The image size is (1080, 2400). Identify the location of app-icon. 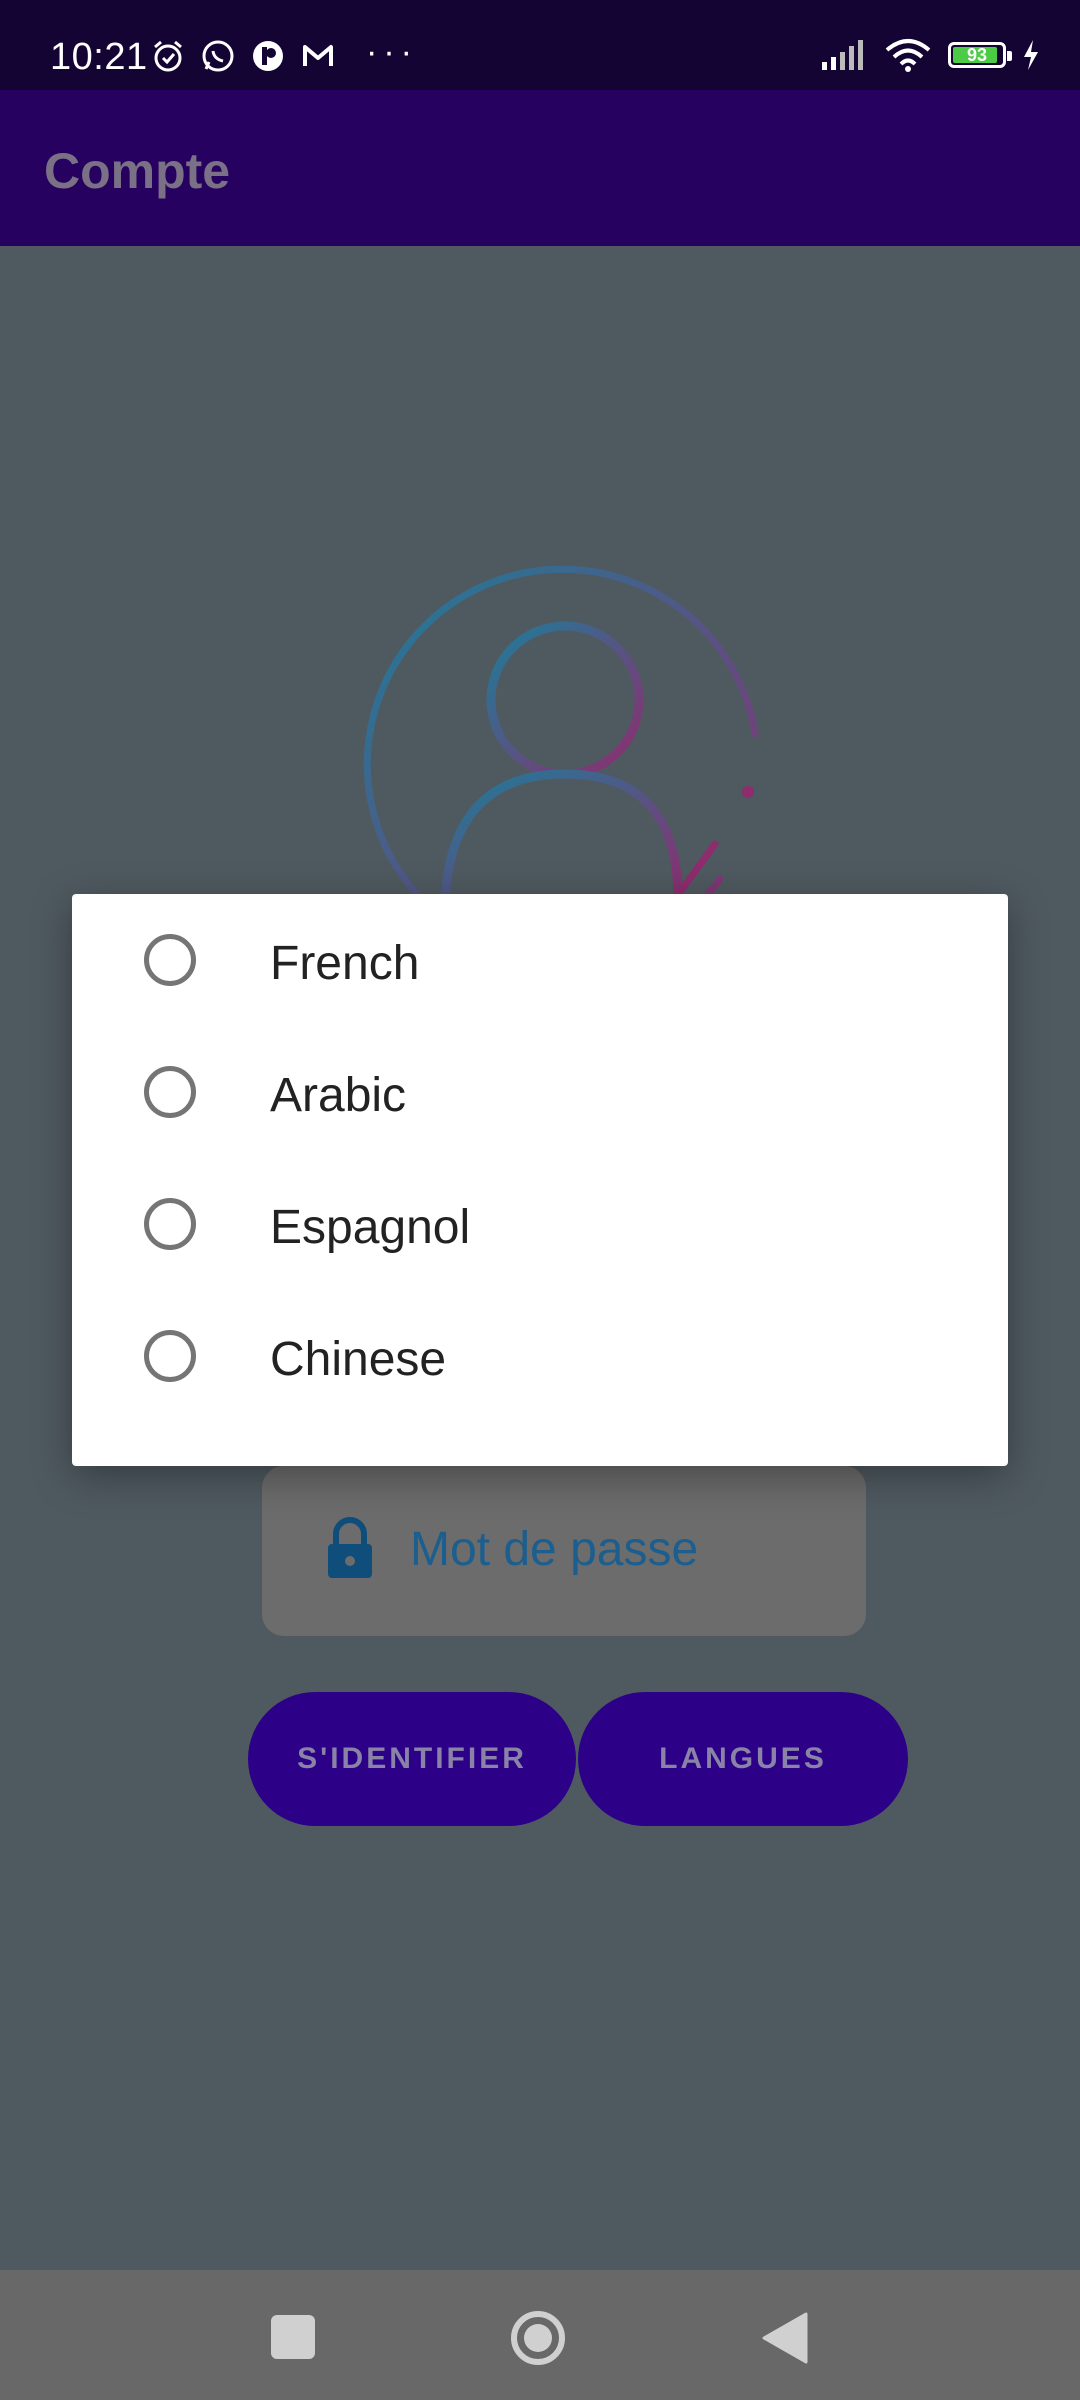
(268, 56).